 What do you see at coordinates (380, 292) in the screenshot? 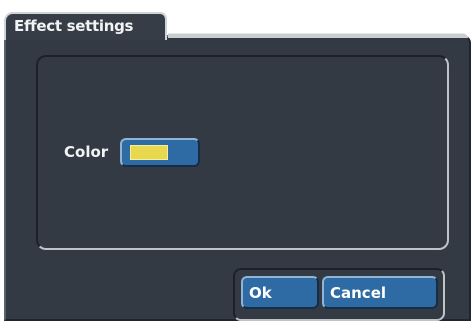
I see `cancel-button: Cancel` at bounding box center [380, 292].